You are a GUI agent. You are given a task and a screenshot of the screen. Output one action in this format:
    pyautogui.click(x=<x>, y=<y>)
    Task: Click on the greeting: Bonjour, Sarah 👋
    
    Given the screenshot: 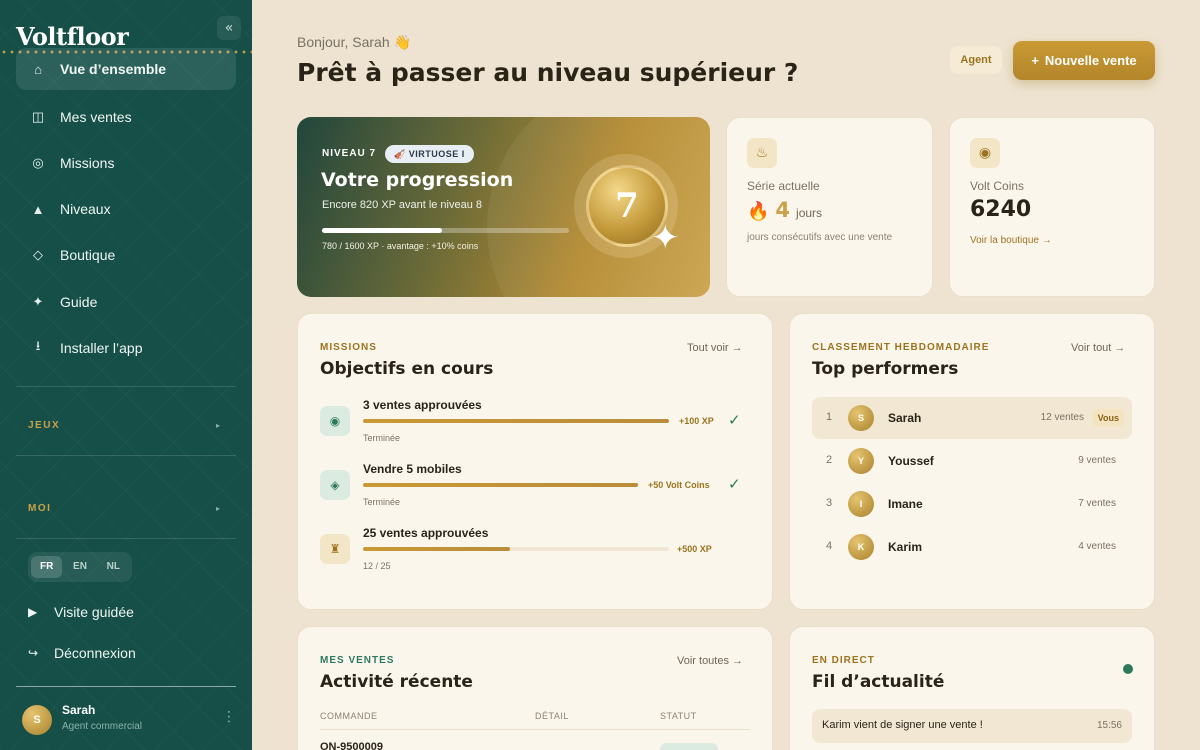 What is the action you would take?
    pyautogui.click(x=354, y=42)
    